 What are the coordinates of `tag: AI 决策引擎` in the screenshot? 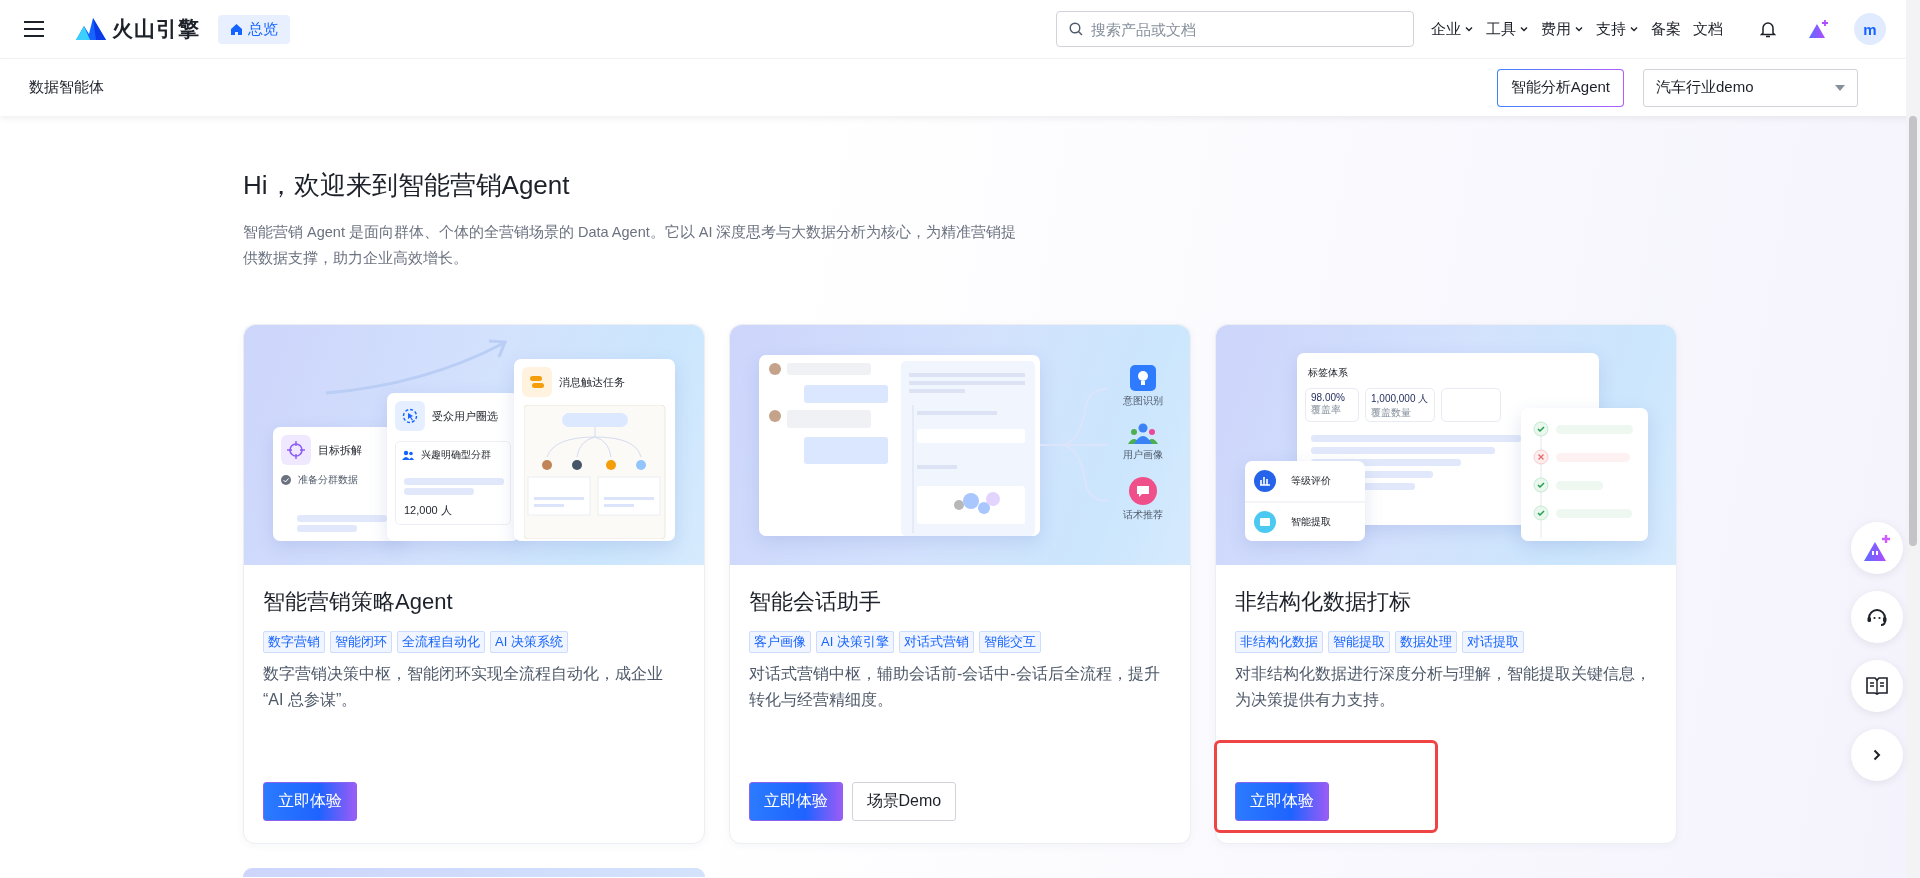 It's located at (855, 642).